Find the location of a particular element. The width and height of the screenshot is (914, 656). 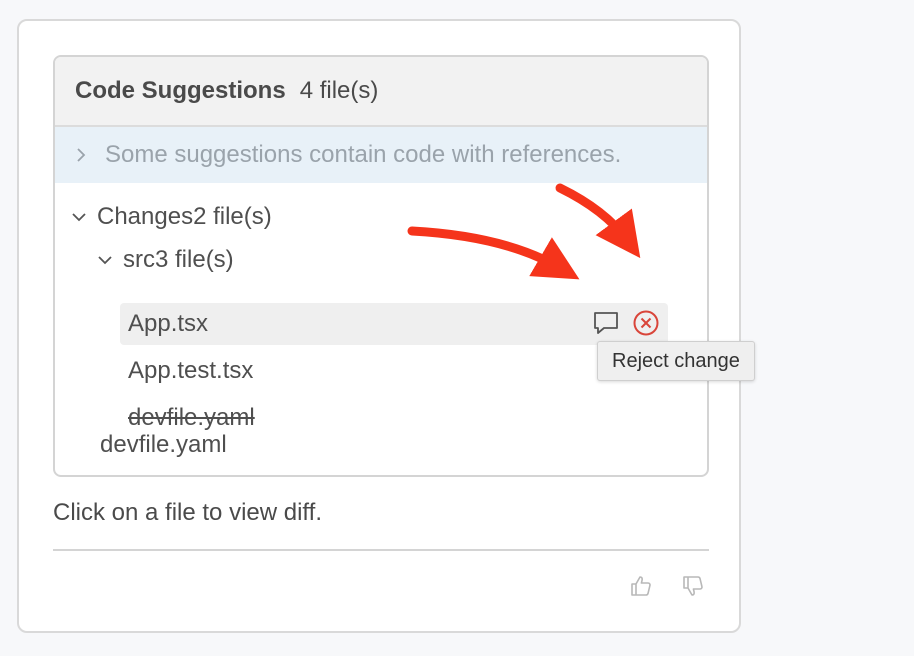

file-row-app-tsx: App.tsx is located at coordinates (394, 324).